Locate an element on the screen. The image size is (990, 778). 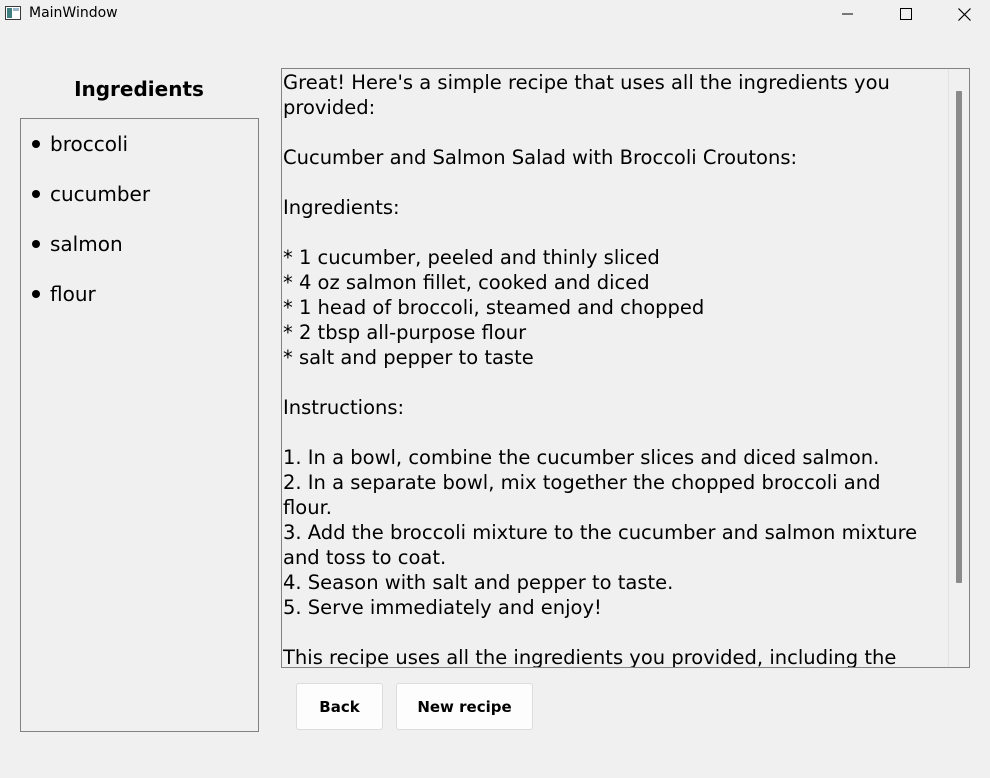
new-recipe-button: New recipe is located at coordinates (464, 706).